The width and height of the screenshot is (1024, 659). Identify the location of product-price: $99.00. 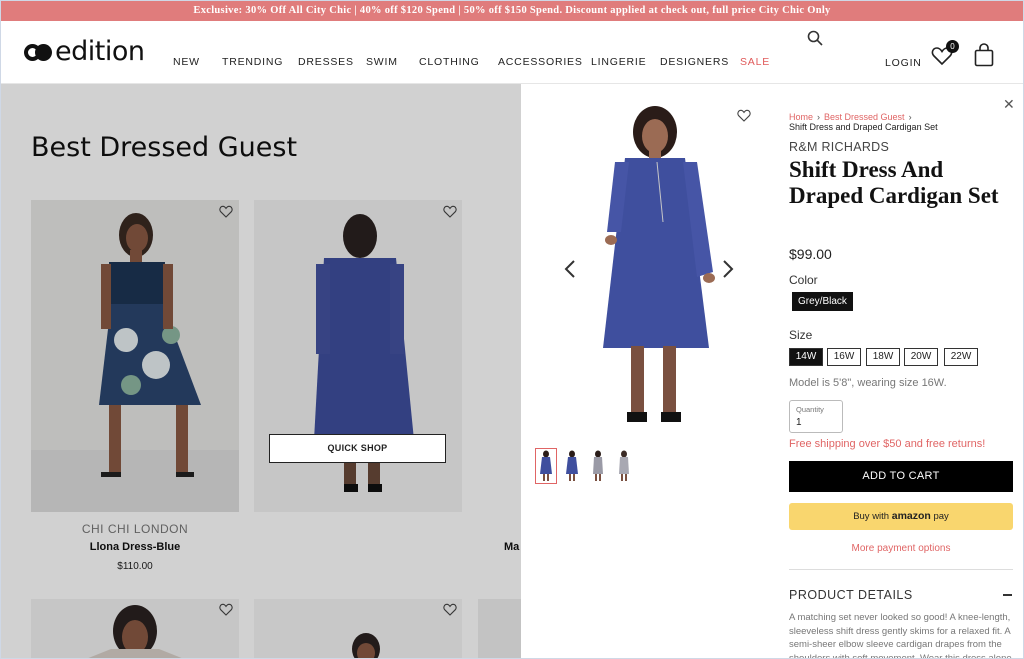
(810, 254).